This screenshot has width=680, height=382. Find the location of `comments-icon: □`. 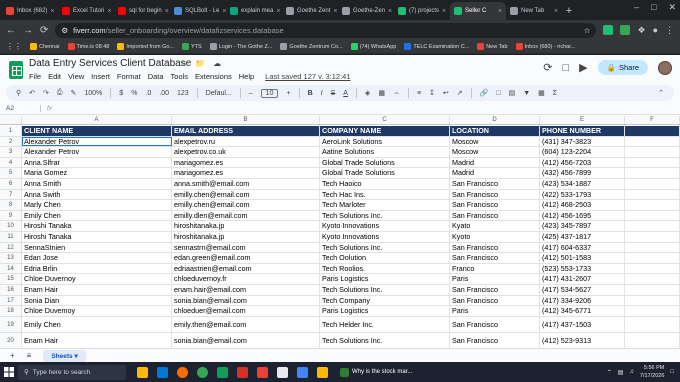

comments-icon: □ is located at coordinates (566, 68).